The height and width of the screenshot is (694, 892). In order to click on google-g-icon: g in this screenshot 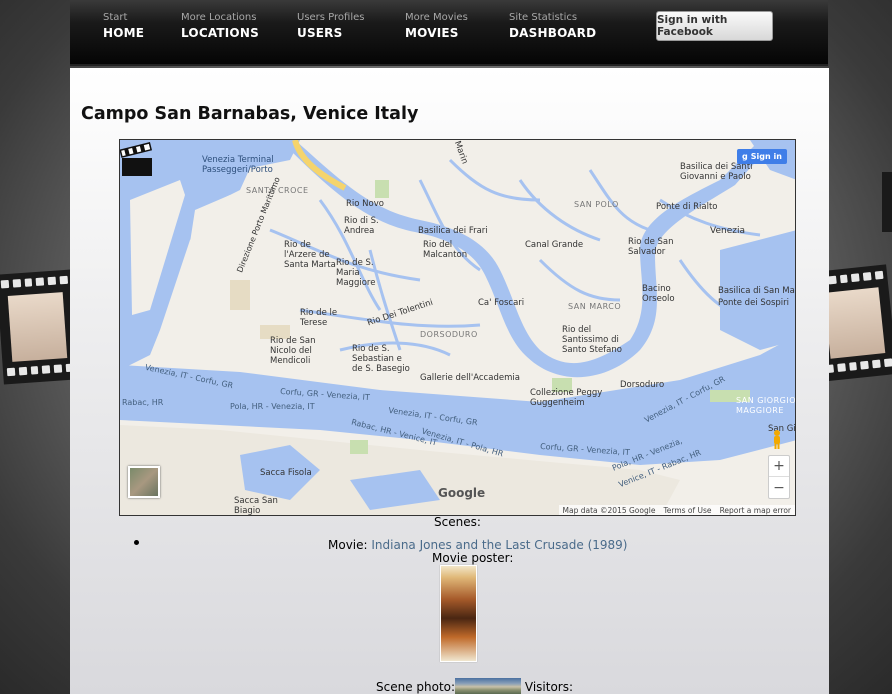, I will do `click(745, 156)`.